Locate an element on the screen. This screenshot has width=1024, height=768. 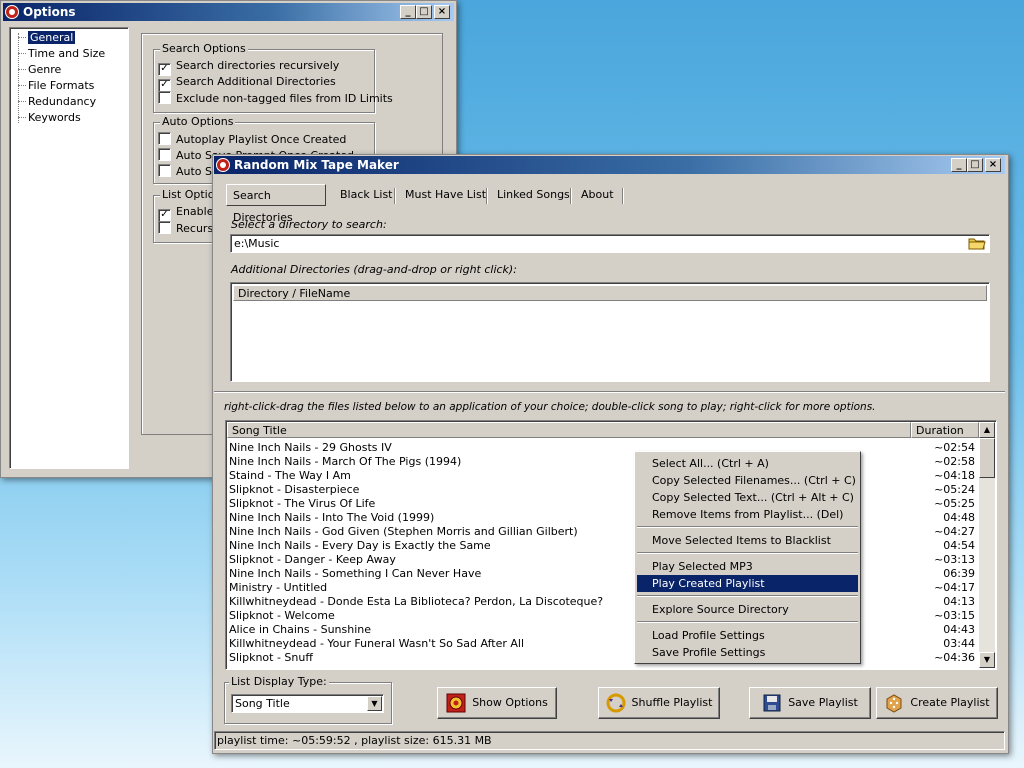
tree-item-keywords: Keywords is located at coordinates (49, 117).